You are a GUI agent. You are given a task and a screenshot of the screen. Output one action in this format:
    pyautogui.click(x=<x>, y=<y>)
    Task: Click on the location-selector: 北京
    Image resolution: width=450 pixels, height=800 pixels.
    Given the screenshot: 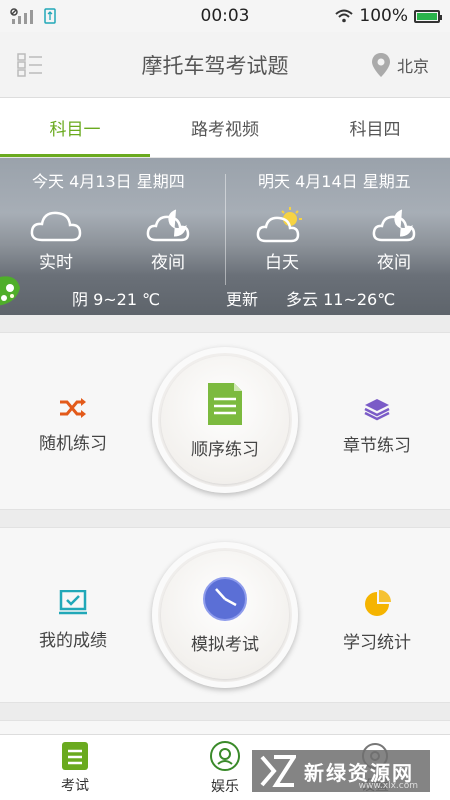 What is the action you would take?
    pyautogui.click(x=400, y=65)
    